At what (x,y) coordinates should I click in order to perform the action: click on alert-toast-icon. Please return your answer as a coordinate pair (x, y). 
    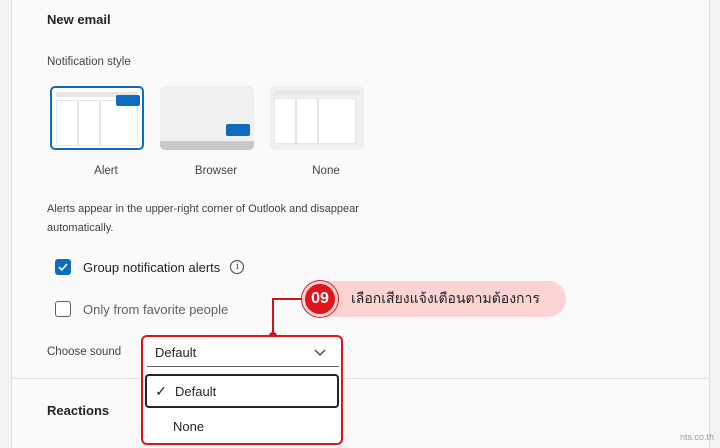
    Looking at the image, I should click on (128, 100).